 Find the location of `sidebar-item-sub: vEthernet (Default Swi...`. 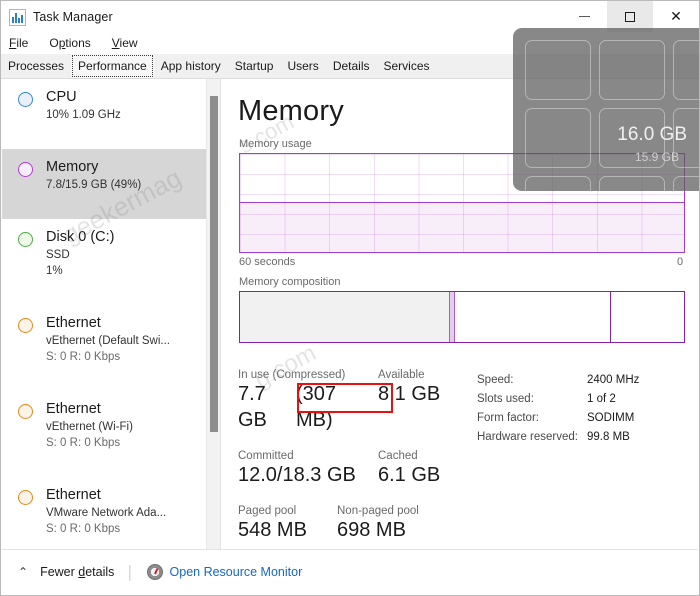

sidebar-item-sub: vEthernet (Default Swi... is located at coordinates (108, 341).